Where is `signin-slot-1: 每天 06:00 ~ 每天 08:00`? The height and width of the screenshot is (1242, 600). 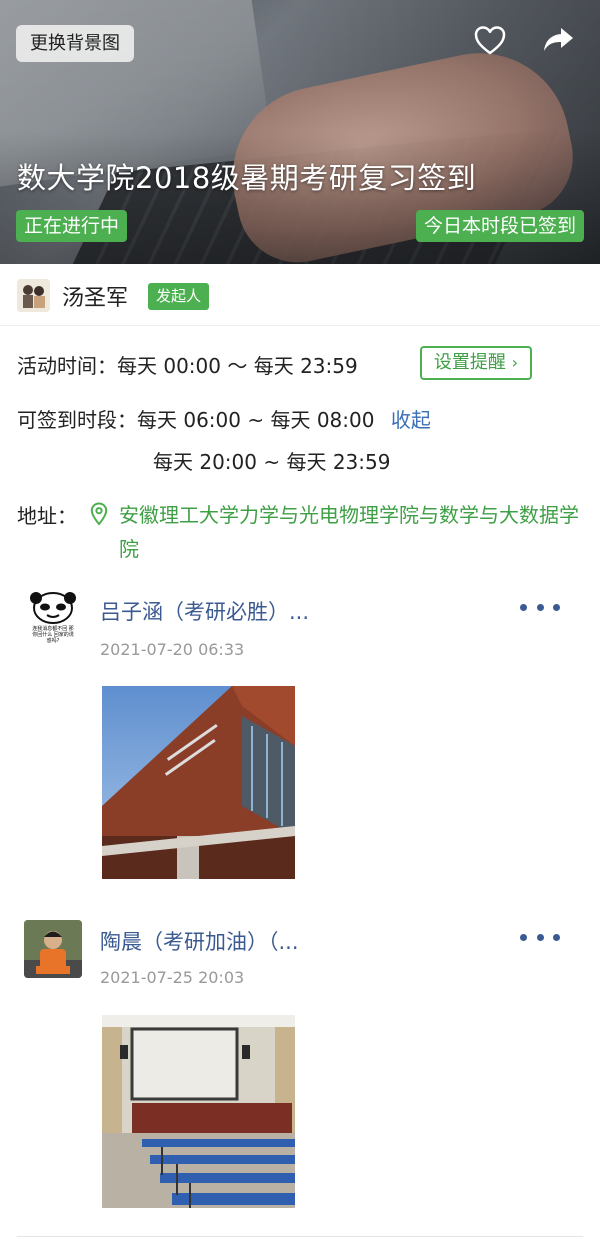
signin-slot-1: 每天 06:00 ~ 每天 08:00 is located at coordinates (256, 420).